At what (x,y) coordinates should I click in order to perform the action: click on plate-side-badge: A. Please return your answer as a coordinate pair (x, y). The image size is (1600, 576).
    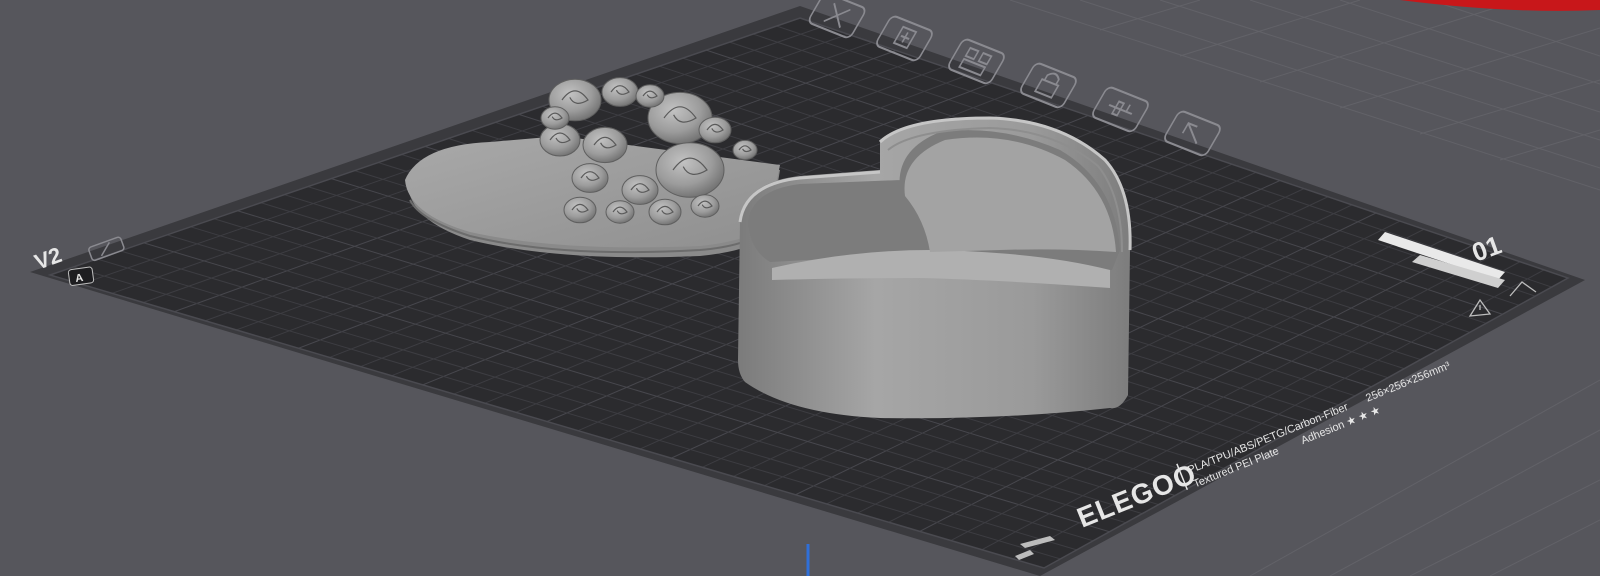
    Looking at the image, I should click on (81, 276).